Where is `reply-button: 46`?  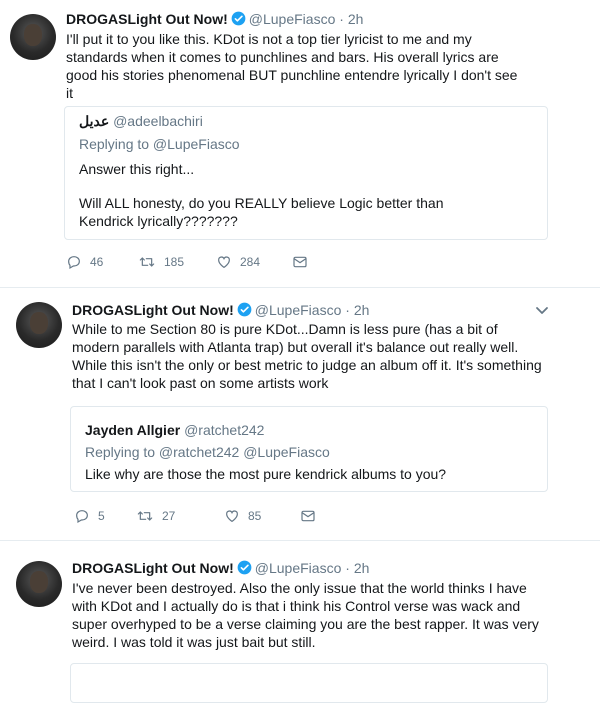
reply-button: 46 is located at coordinates (84, 262).